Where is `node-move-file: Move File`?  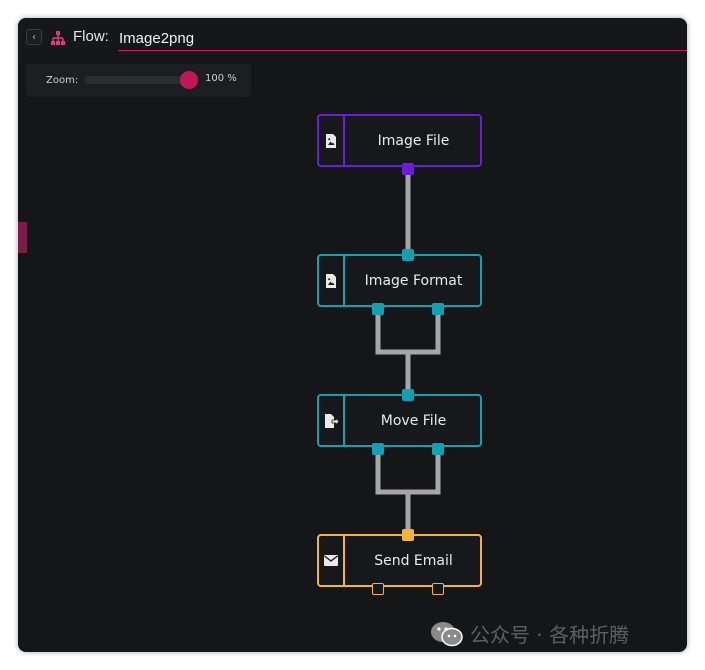
node-move-file: Move File is located at coordinates (399, 420).